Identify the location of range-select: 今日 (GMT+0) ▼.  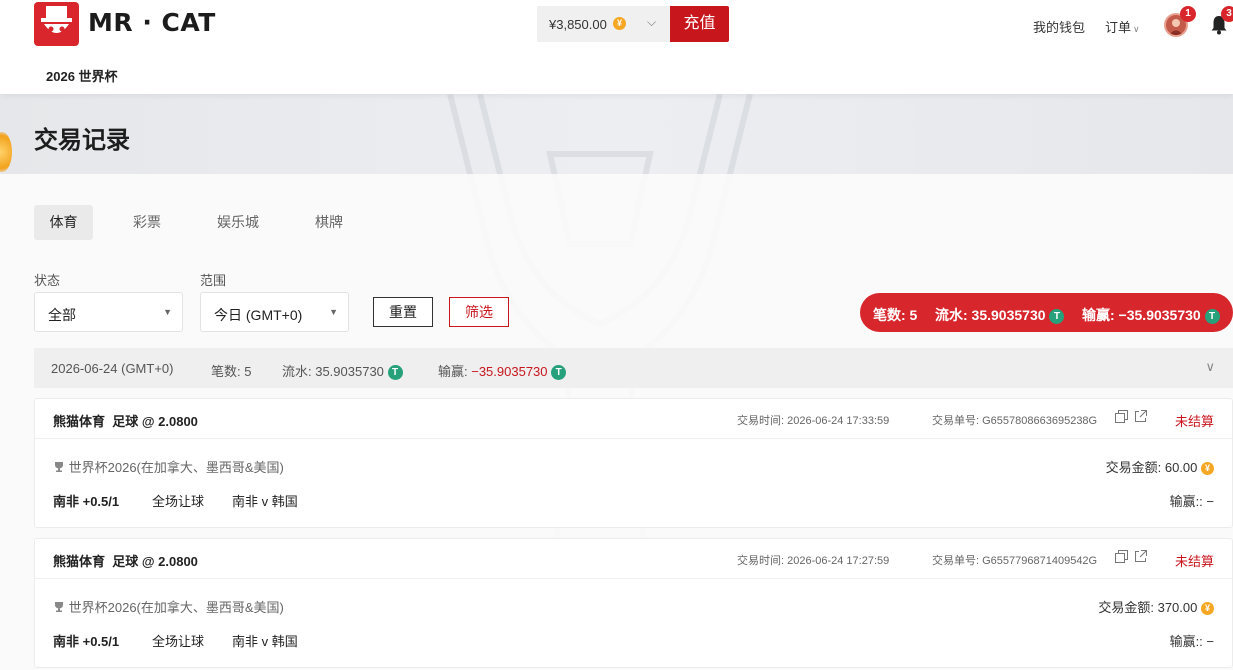
(274, 312).